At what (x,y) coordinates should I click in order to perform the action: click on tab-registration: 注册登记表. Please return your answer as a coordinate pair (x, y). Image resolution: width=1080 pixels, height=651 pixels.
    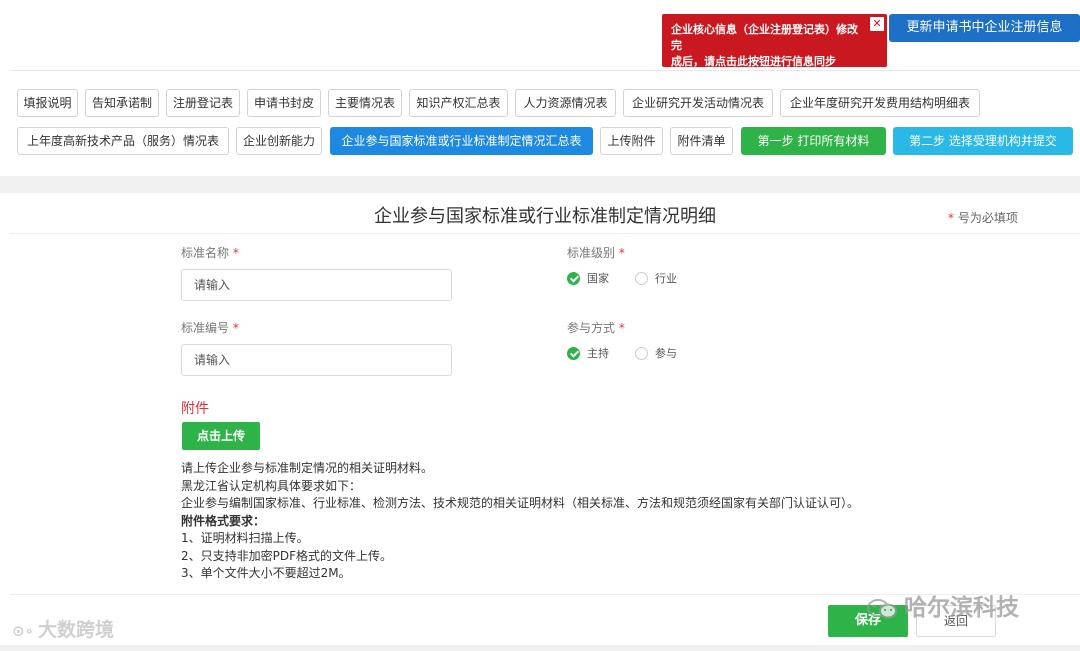
    Looking at the image, I should click on (203, 103).